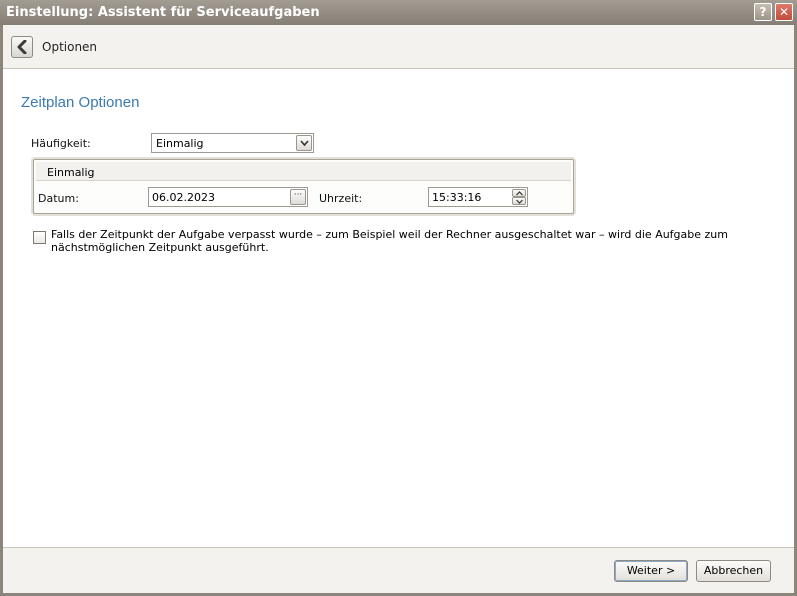  I want to click on date-label: Datum:, so click(58, 198).